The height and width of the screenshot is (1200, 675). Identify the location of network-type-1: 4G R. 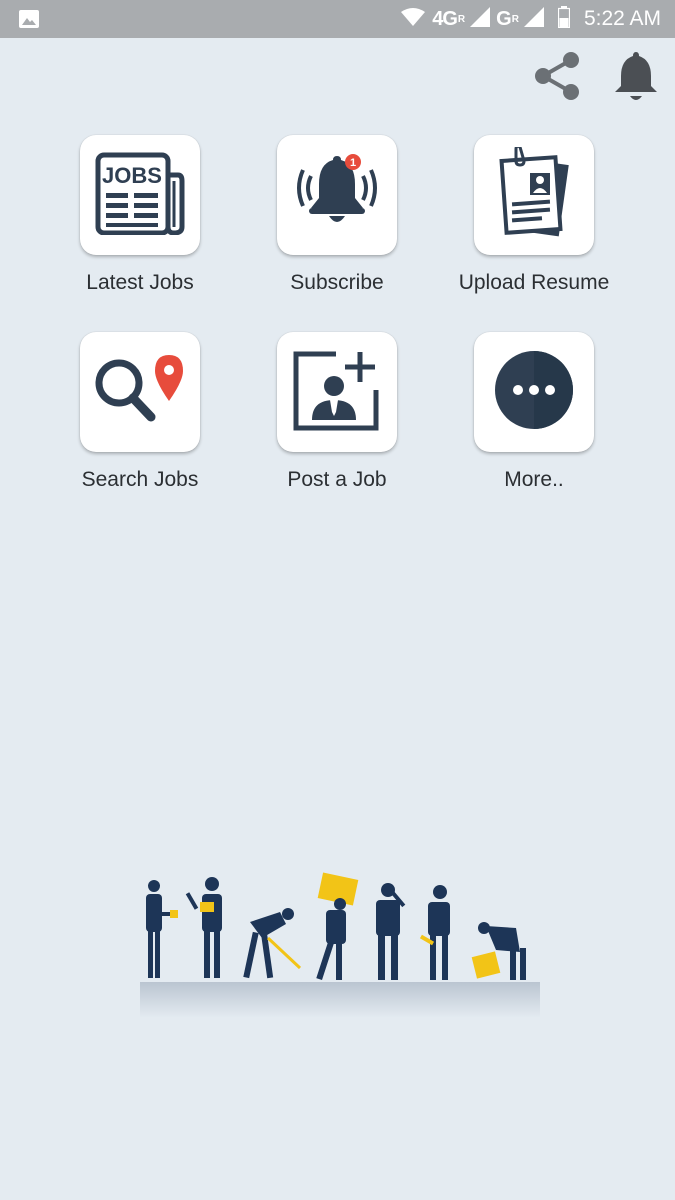
(448, 19).